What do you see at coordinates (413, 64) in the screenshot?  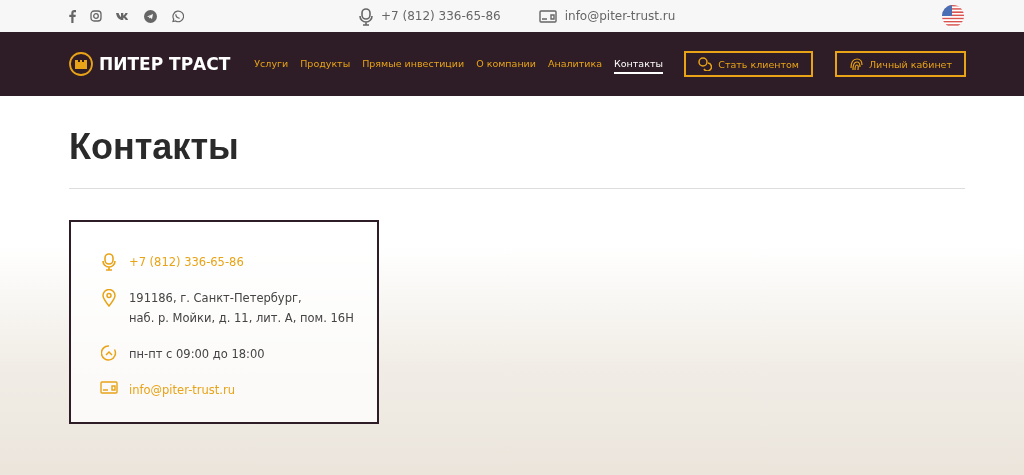 I see `nav-link: Прямые инвестиции` at bounding box center [413, 64].